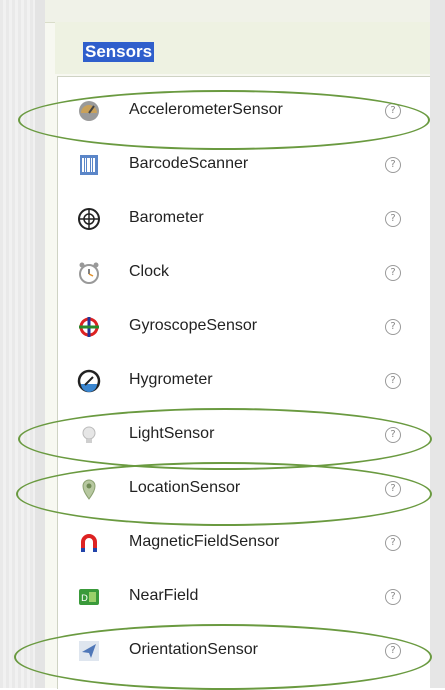  Describe the element at coordinates (244, 219) in the screenshot. I see `list-item-barometer: Barometer ?` at that location.